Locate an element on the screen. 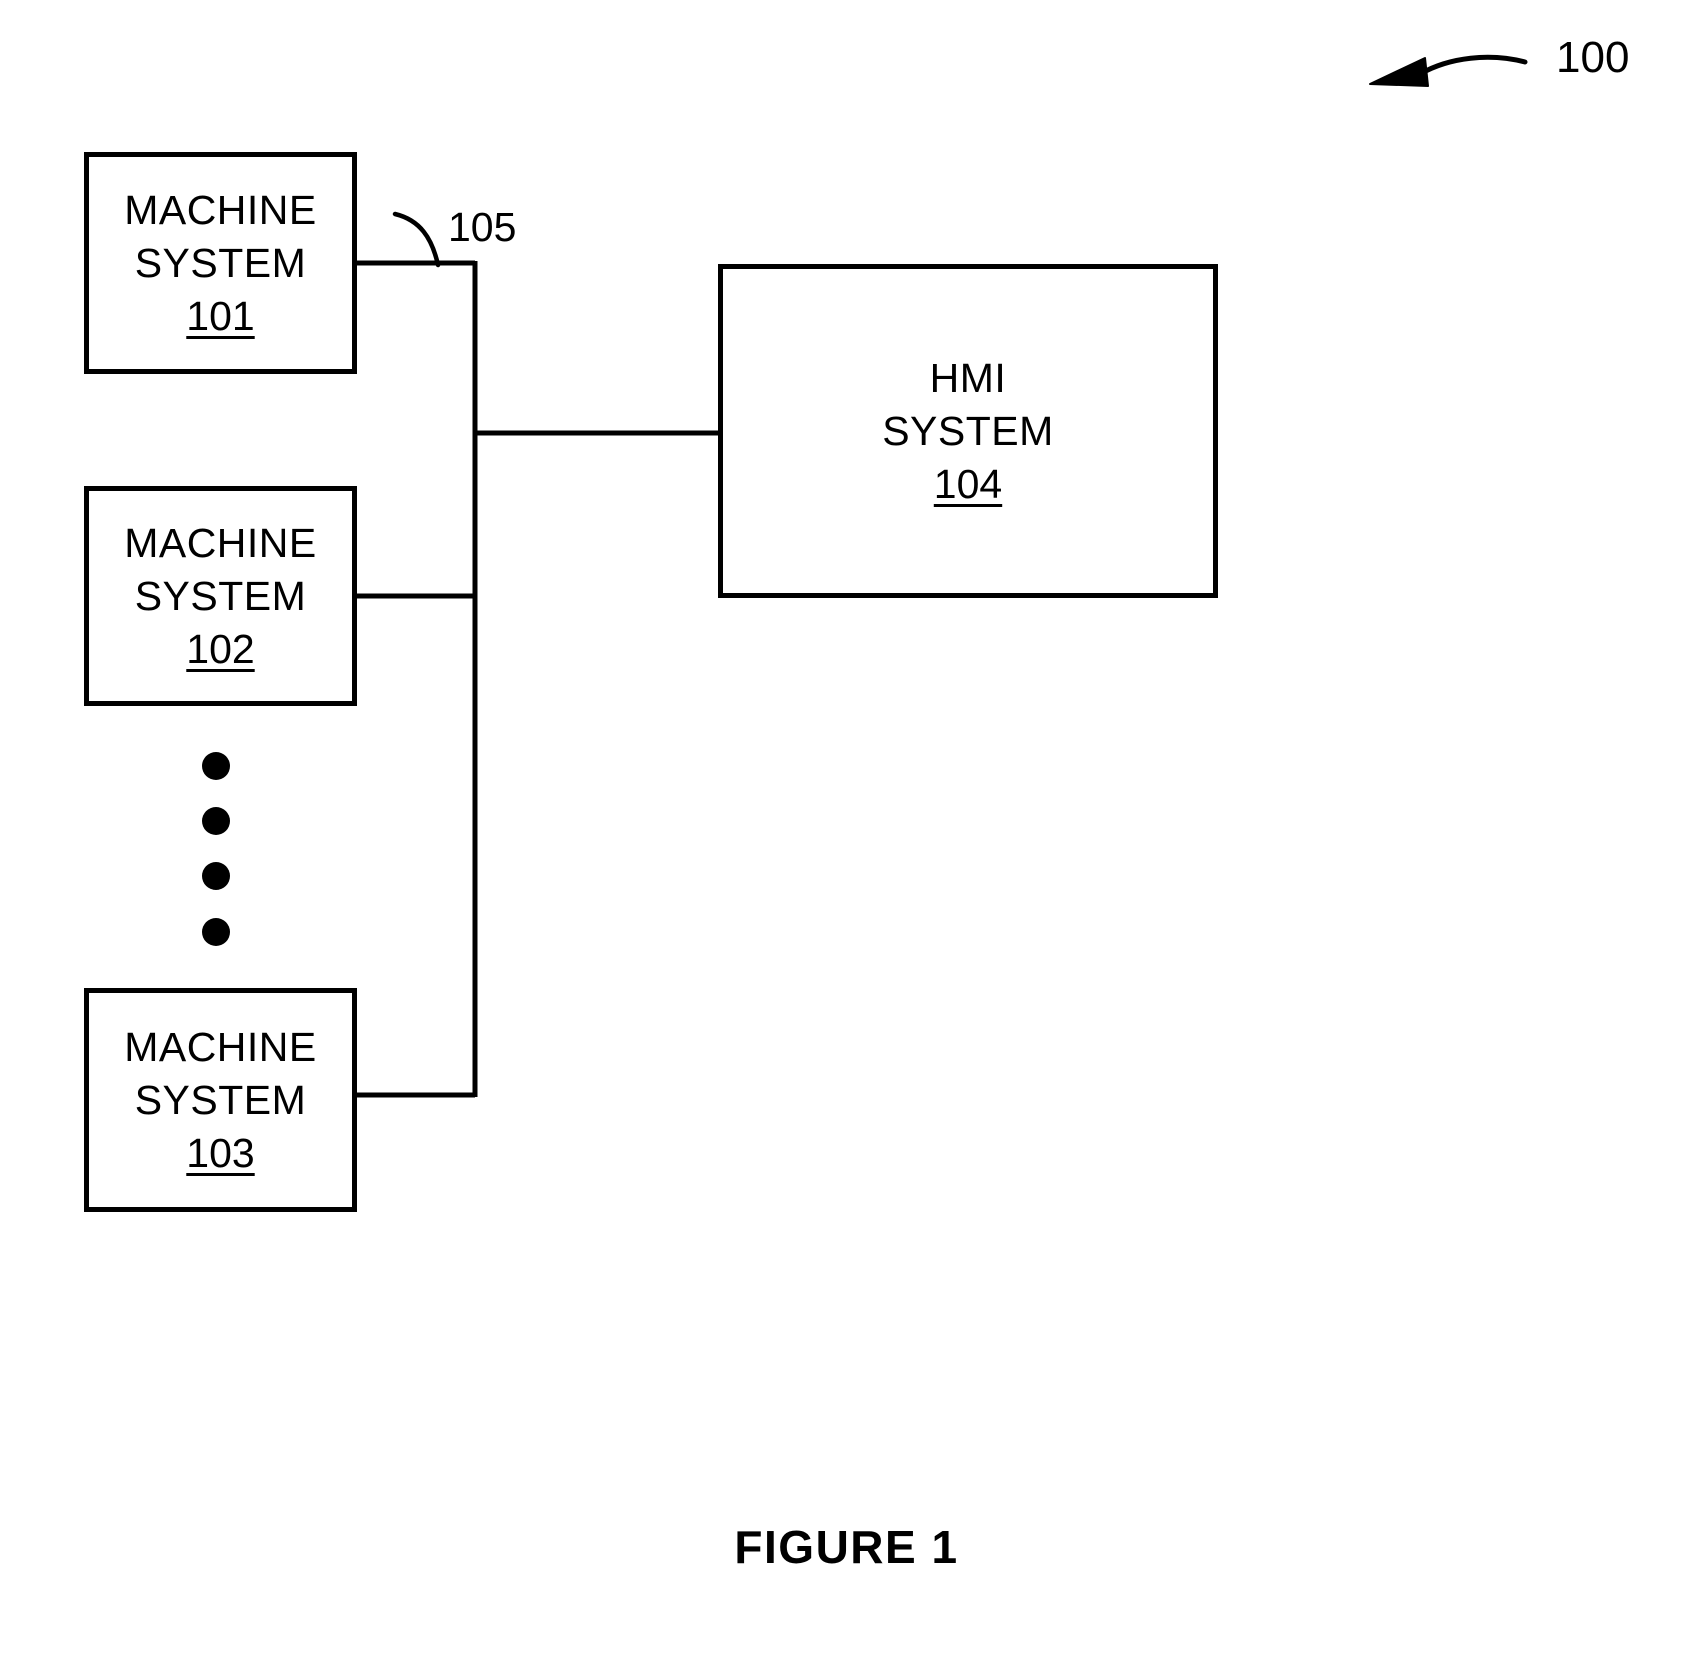  machine-system-103-ref: 103 is located at coordinates (220, 1152).